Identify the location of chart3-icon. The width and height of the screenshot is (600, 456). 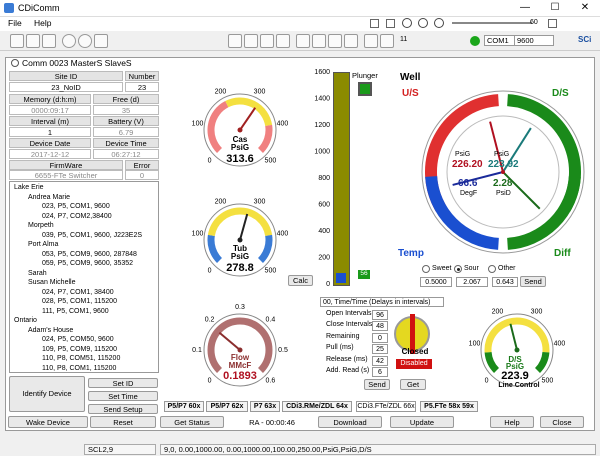
(267, 41).